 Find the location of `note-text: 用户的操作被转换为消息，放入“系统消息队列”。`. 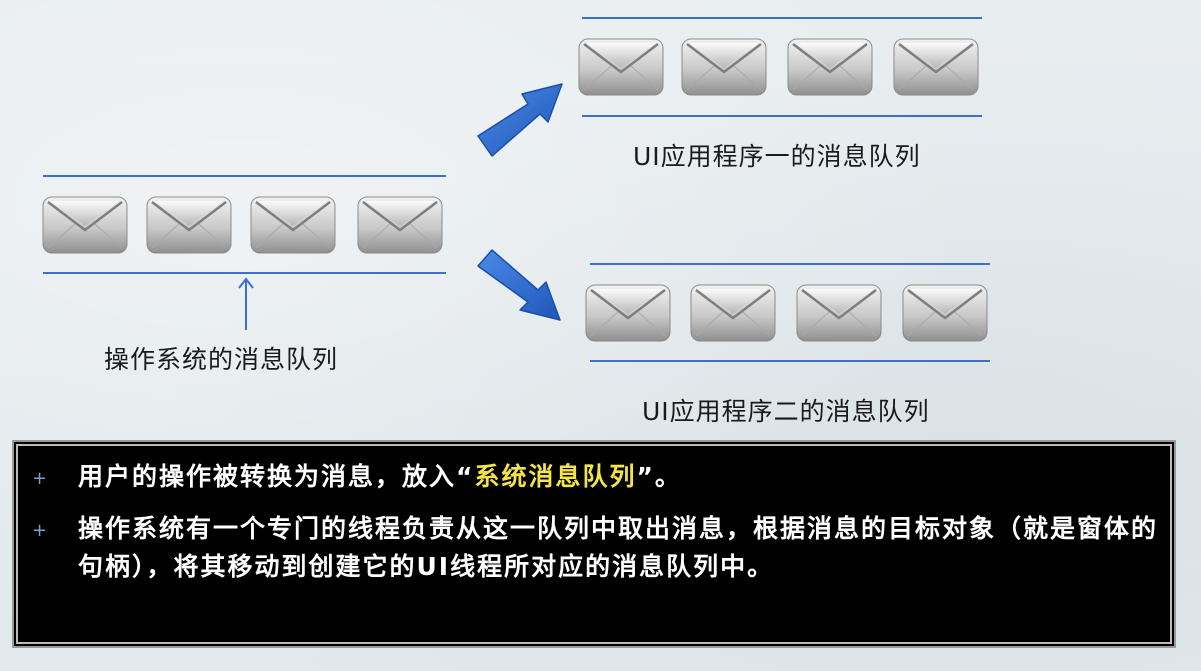

note-text: 用户的操作被转换为消息，放入“系统消息队列”。 is located at coordinates (620, 477).